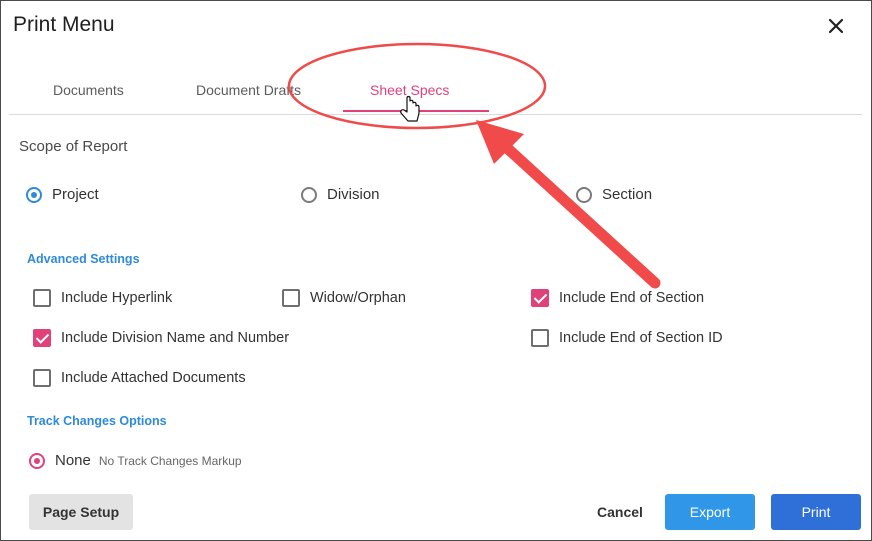  Describe the element at coordinates (64, 24) in the screenshot. I see `dialog-title: Print Menu` at that location.